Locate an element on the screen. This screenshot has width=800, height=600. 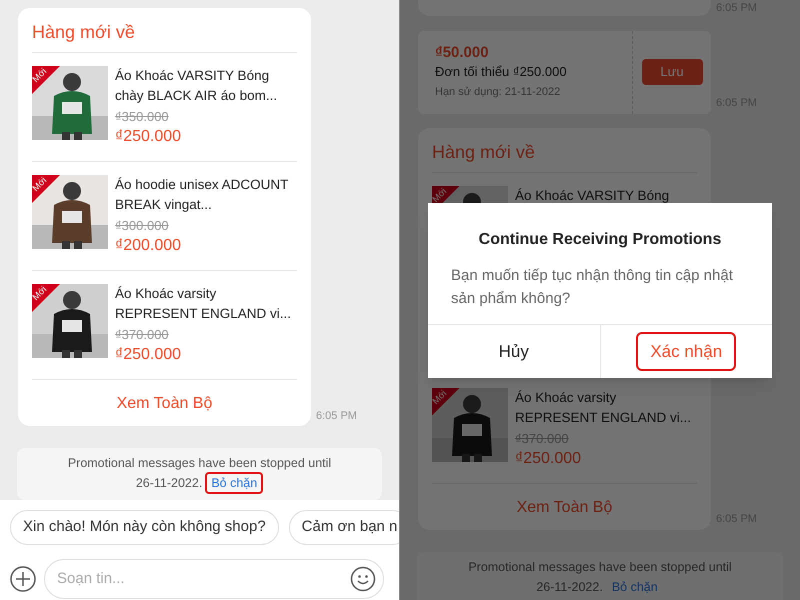
voucher-expiry: Hạn sử dụng: 21-11-2022 is located at coordinates (498, 92).